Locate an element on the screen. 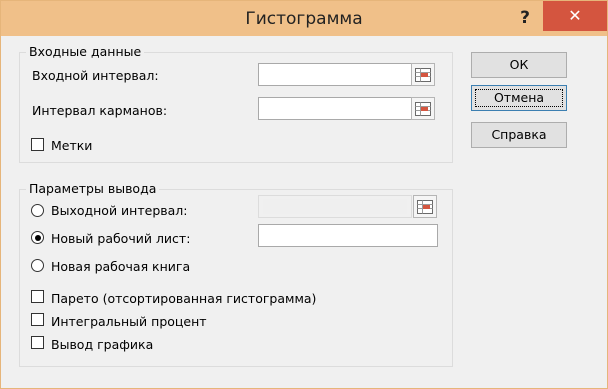 This screenshot has width=608, height=389. cancel-button: Отмена is located at coordinates (519, 98).